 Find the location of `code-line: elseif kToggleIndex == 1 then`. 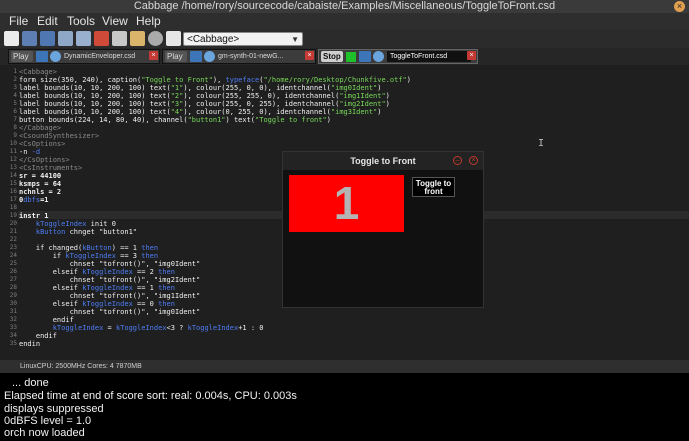

code-line: elseif kToggleIndex == 1 then is located at coordinates (97, 288).